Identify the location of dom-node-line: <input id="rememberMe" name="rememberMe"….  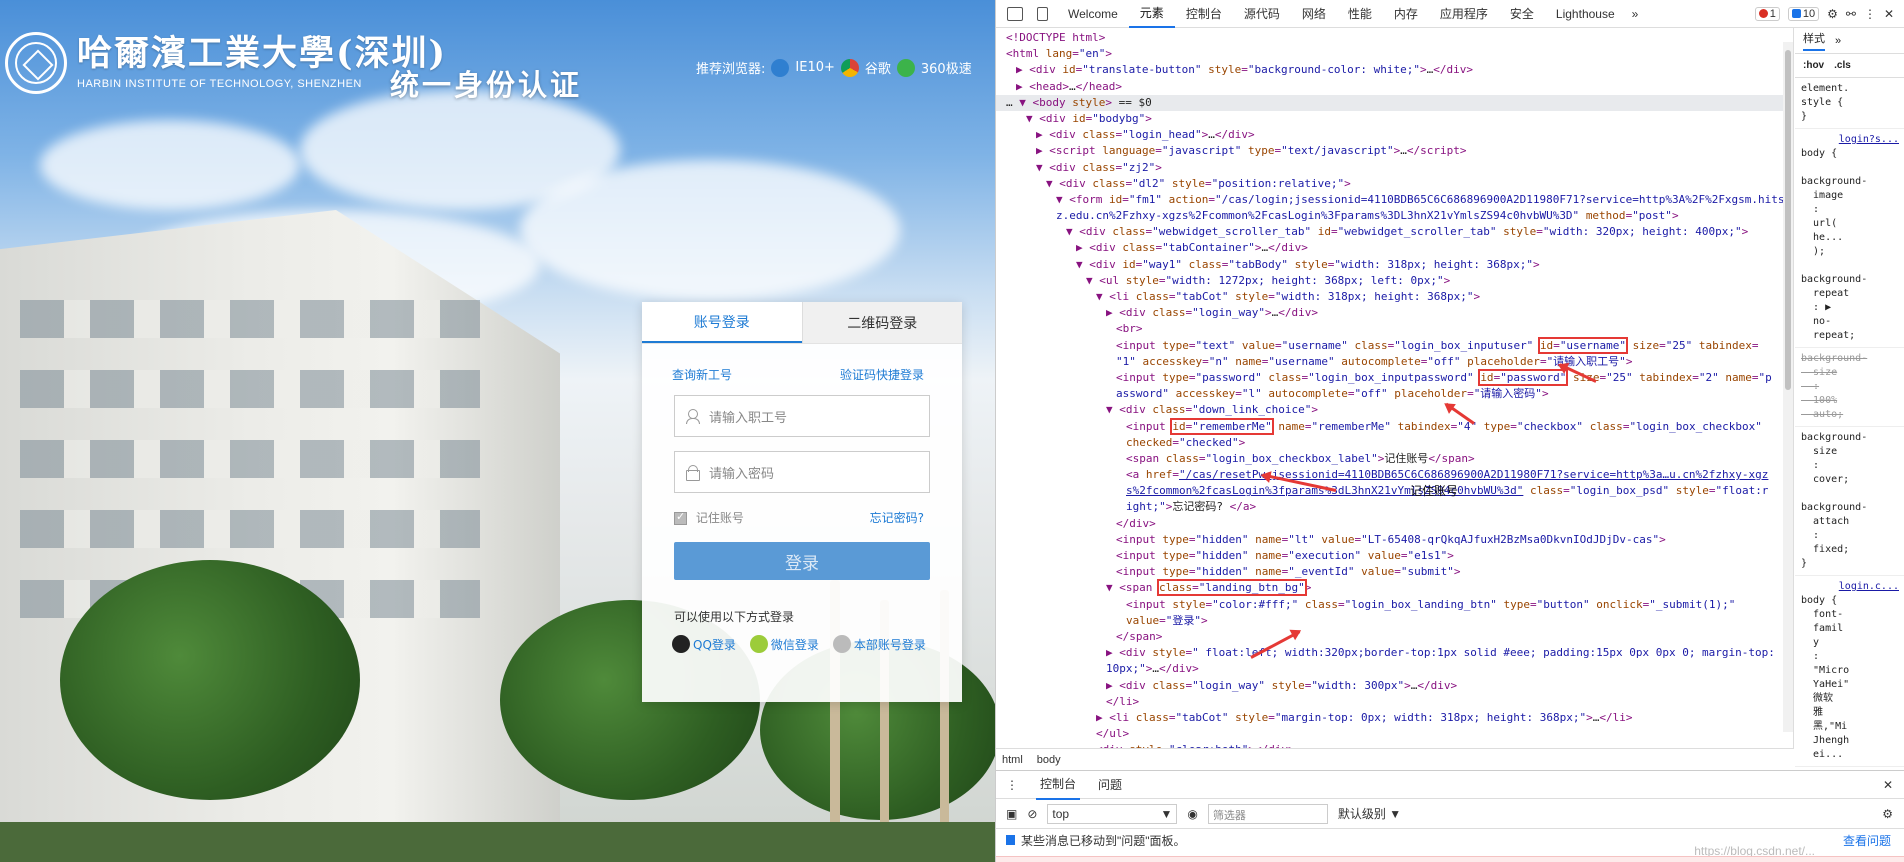
(1394, 426).